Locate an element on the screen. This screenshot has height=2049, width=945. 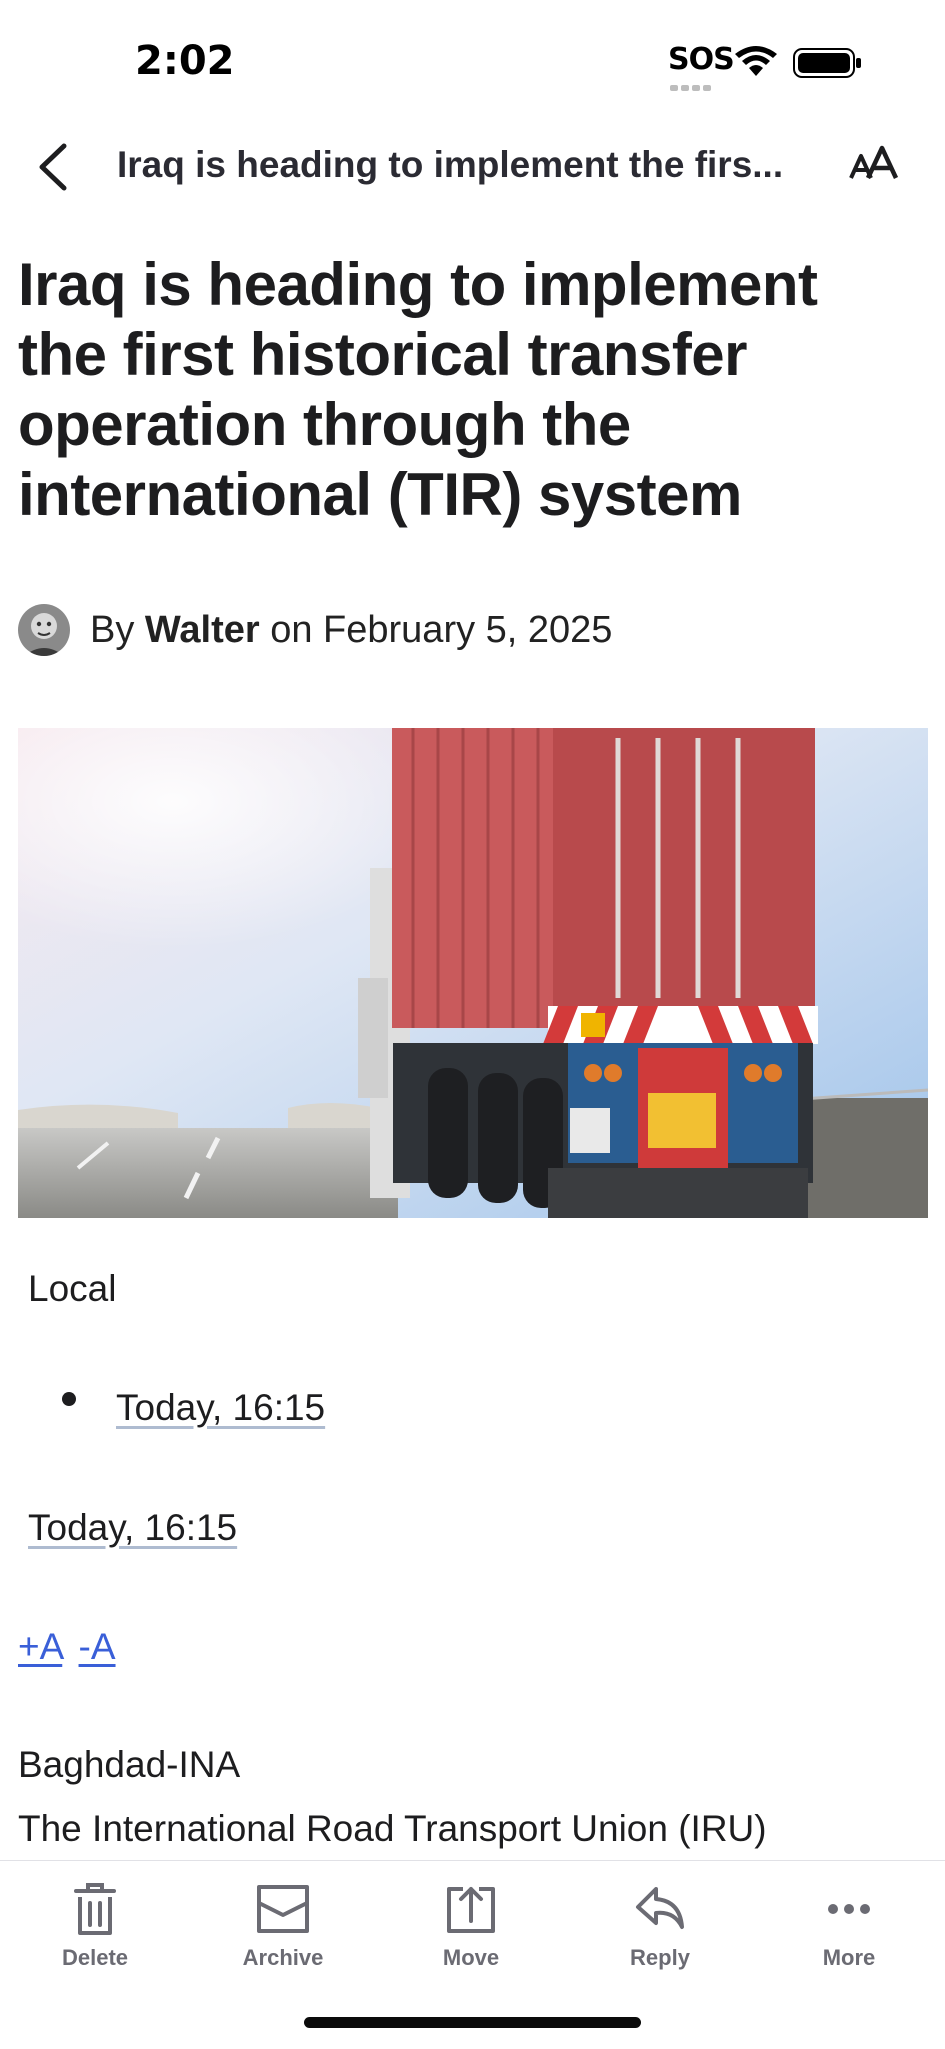
font-increase-link: +A is located at coordinates (40, 1646).